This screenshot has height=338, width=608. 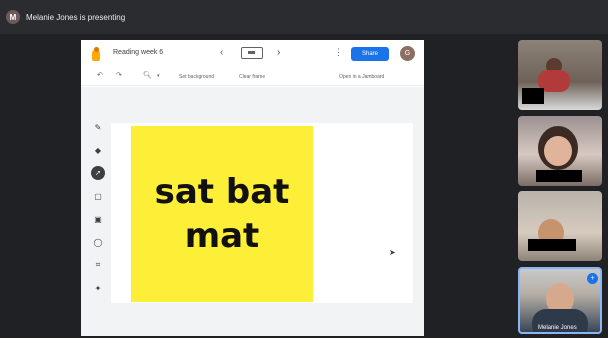 I want to click on user-avatar: G, so click(x=407, y=53).